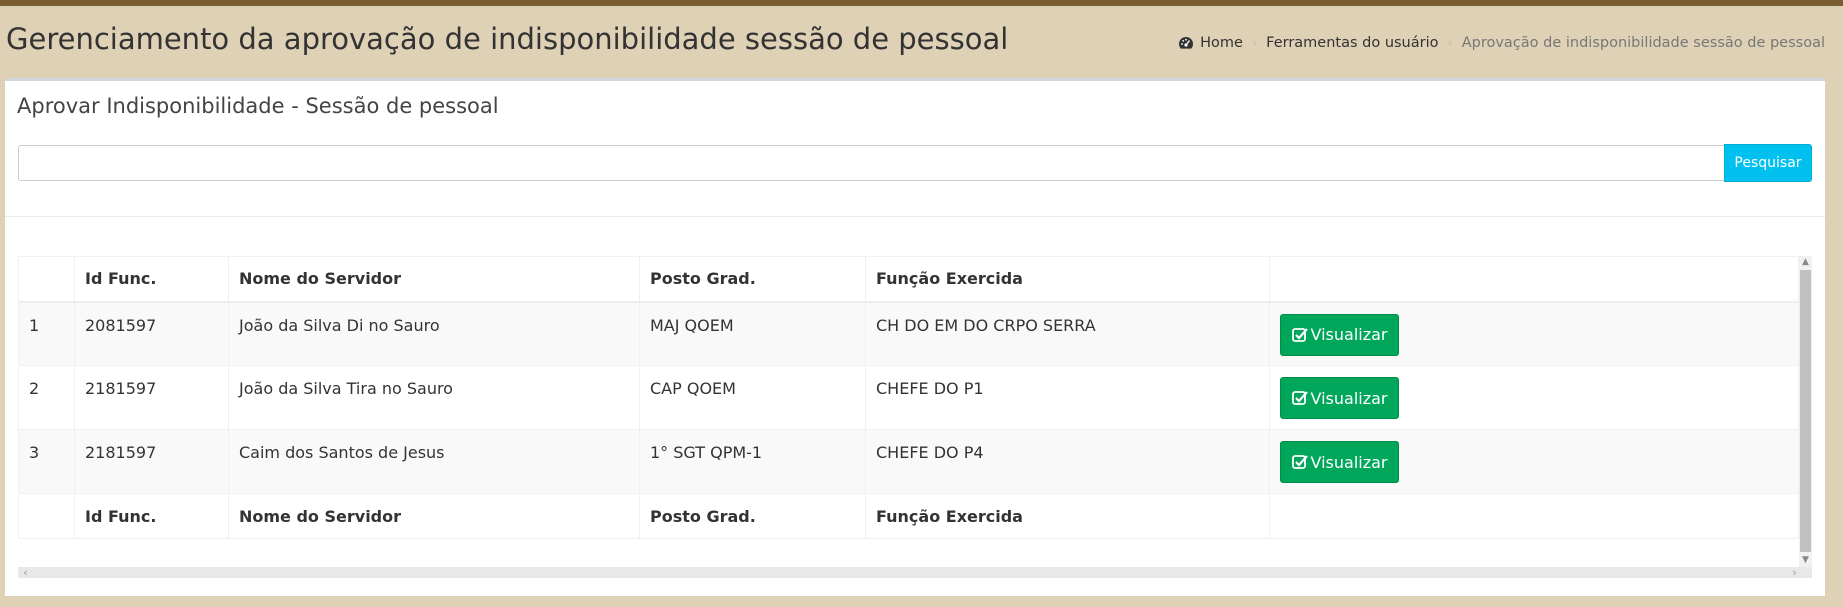 The height and width of the screenshot is (607, 1843). Describe the element at coordinates (151, 279) in the screenshot. I see `col-header-id: Id Func.` at that location.